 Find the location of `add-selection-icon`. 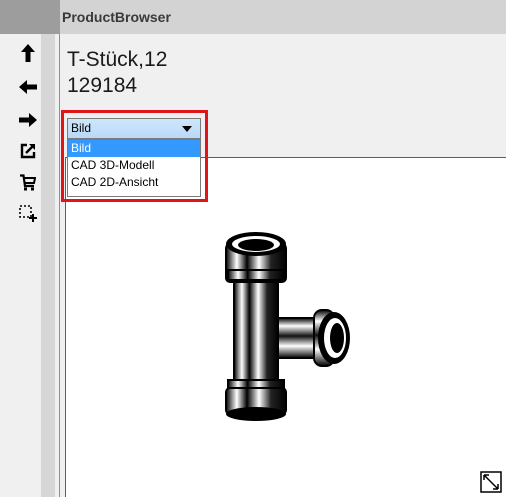

add-selection-icon is located at coordinates (28, 213).